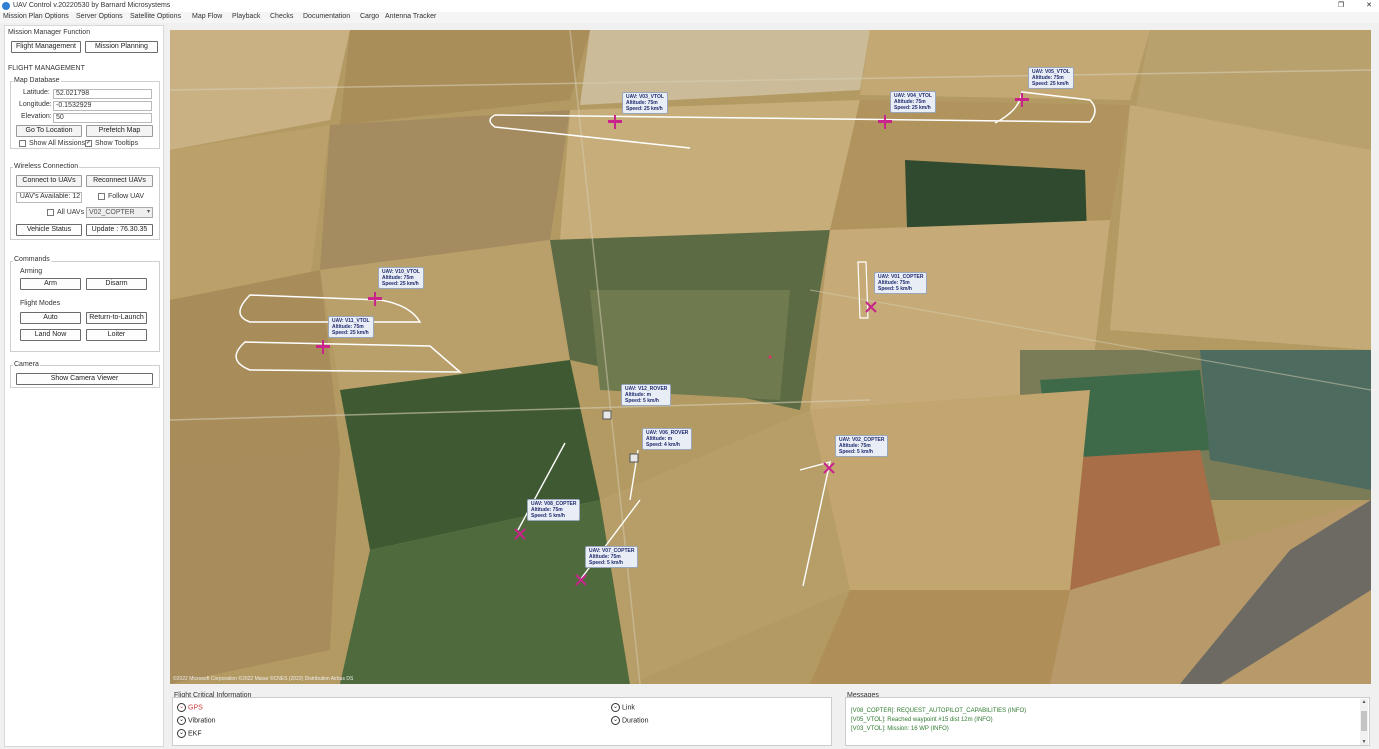 The width and height of the screenshot is (1379, 749). I want to click on connect-to-uavs-button: Connect to UAVs, so click(49, 181).